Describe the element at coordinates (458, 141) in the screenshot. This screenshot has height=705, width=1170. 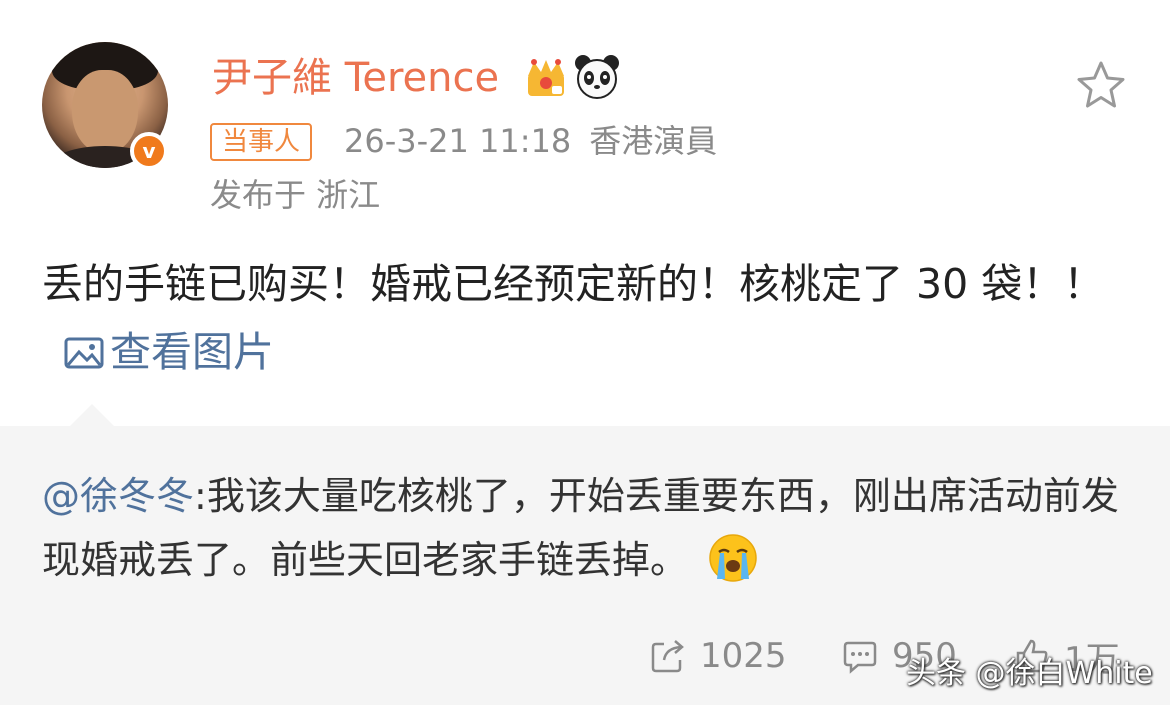
I see `timestamp: 26-3-21 11:18` at that location.